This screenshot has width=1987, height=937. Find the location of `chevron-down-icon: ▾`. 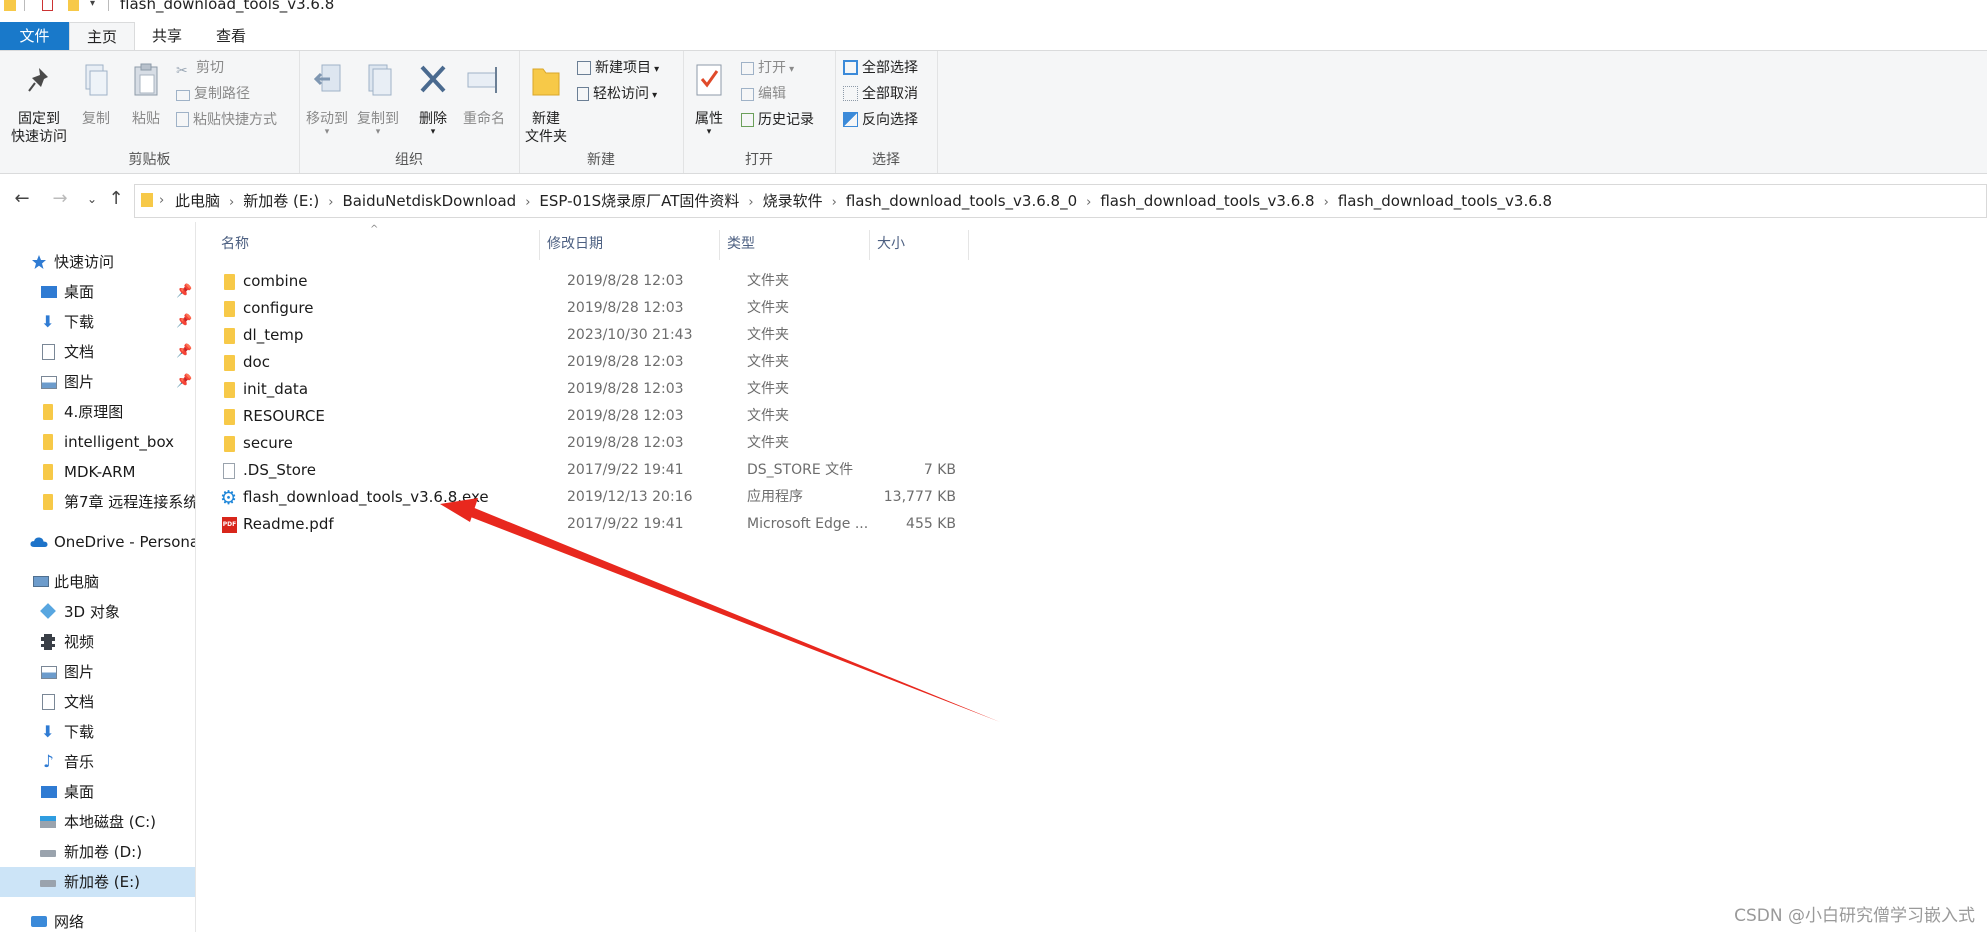

chevron-down-icon: ▾ is located at coordinates (92, 4).